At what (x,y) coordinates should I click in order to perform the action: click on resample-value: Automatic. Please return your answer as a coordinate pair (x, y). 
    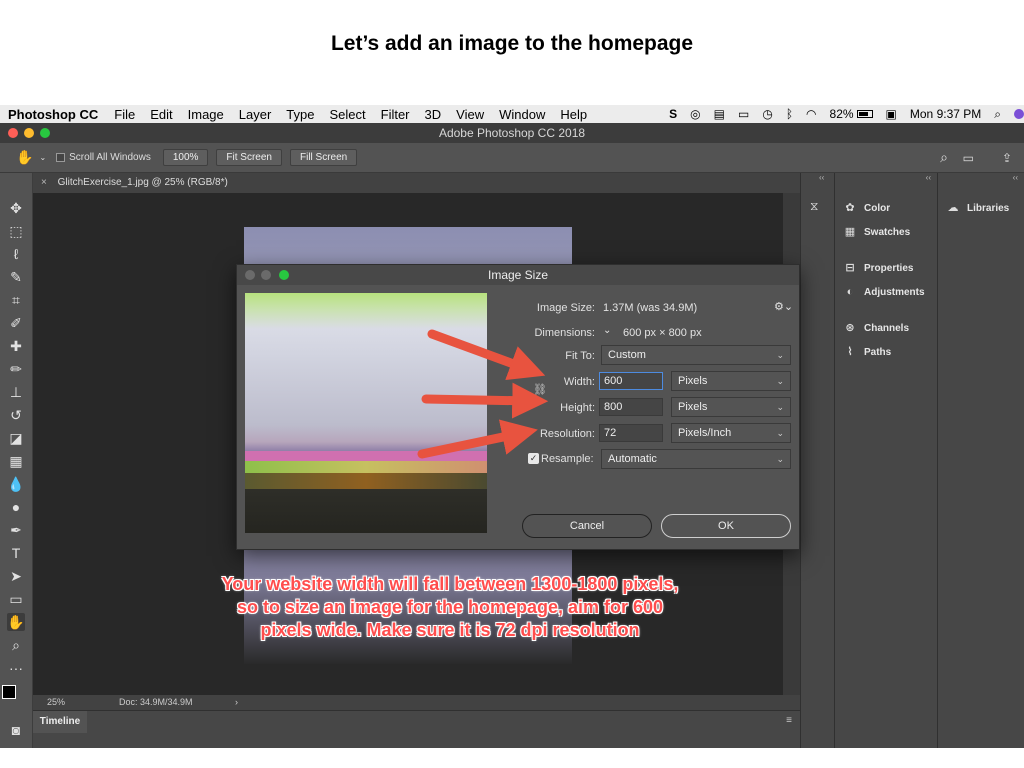
    Looking at the image, I should click on (632, 459).